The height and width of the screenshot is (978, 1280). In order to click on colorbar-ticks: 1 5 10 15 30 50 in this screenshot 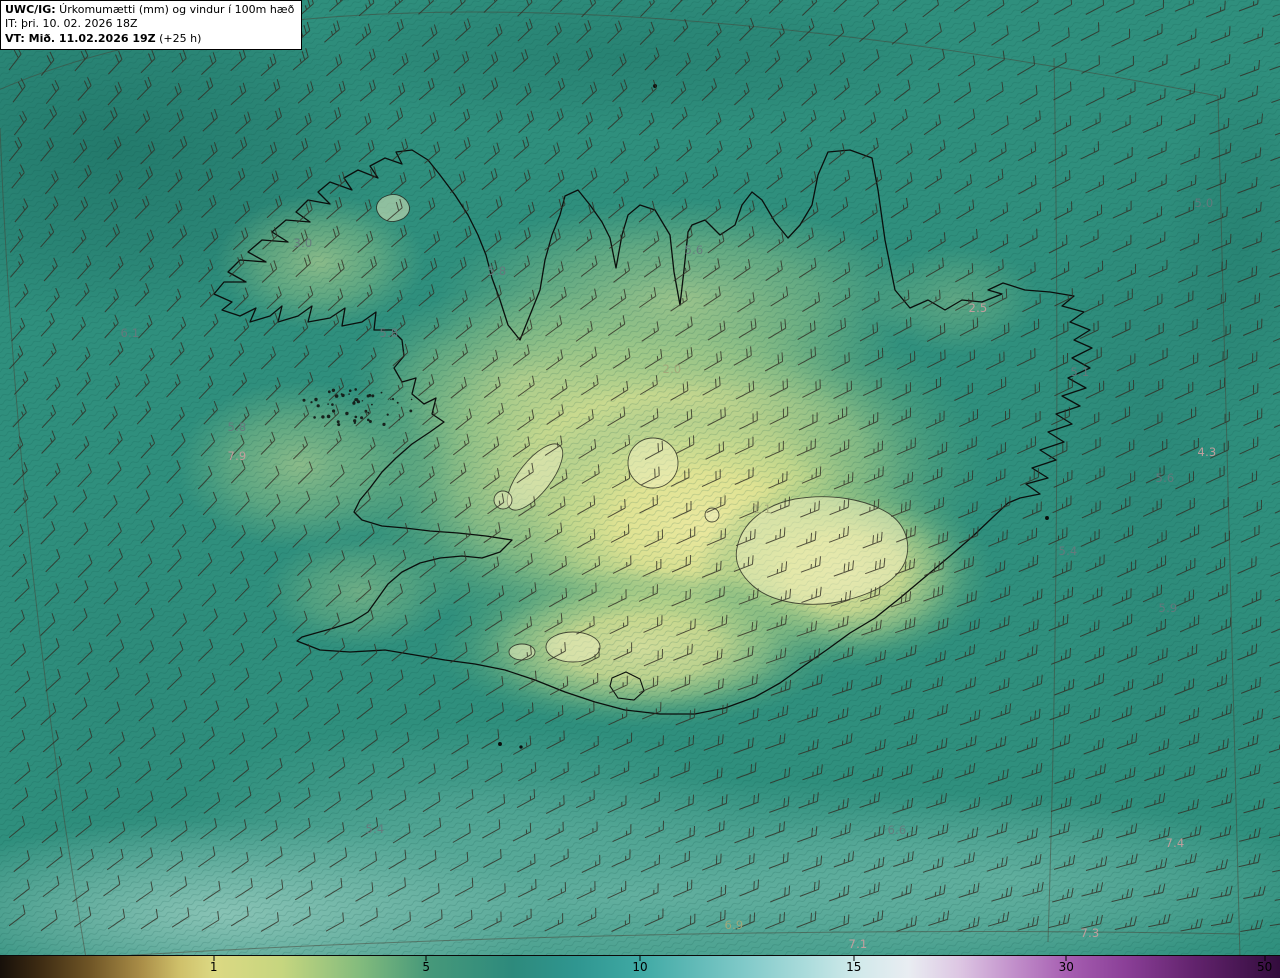, I will do `click(640, 967)`.